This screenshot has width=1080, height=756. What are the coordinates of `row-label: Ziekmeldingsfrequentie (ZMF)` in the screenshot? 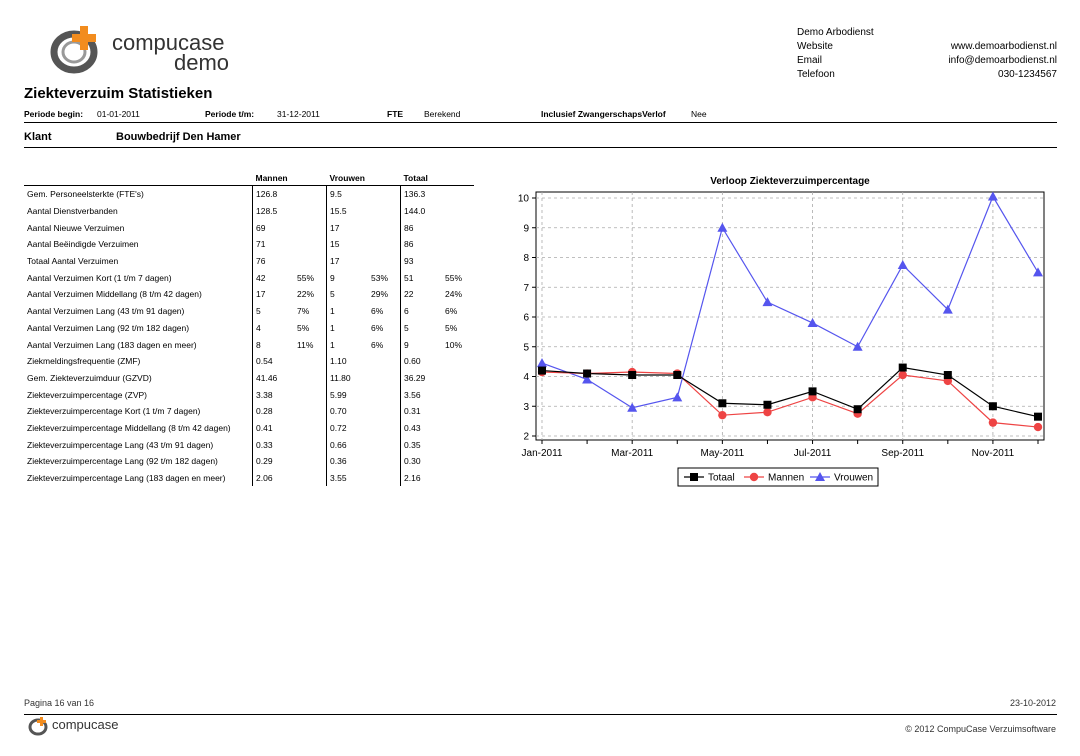 It's located at (84, 361).